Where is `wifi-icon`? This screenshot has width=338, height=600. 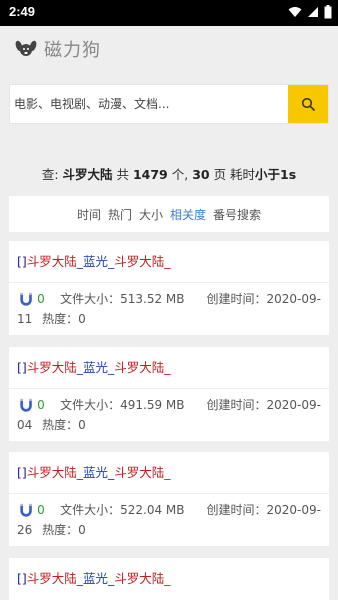 wifi-icon is located at coordinates (295, 12).